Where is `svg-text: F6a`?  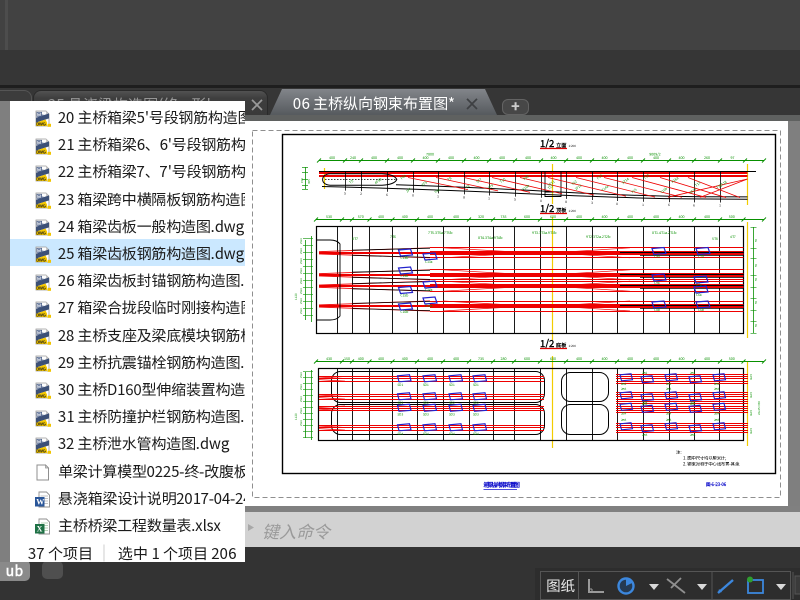 svg-text: F6a is located at coordinates (404, 178).